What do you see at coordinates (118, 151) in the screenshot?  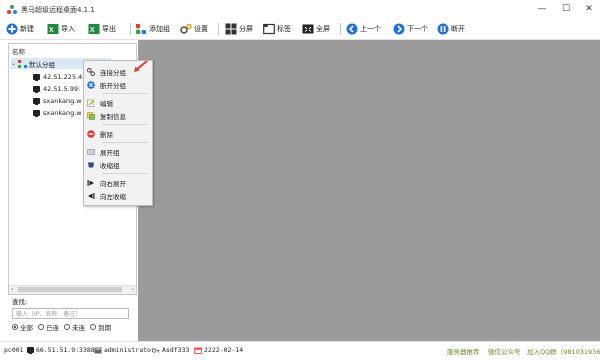 I see `menu-item-expand-group: 展开组` at bounding box center [118, 151].